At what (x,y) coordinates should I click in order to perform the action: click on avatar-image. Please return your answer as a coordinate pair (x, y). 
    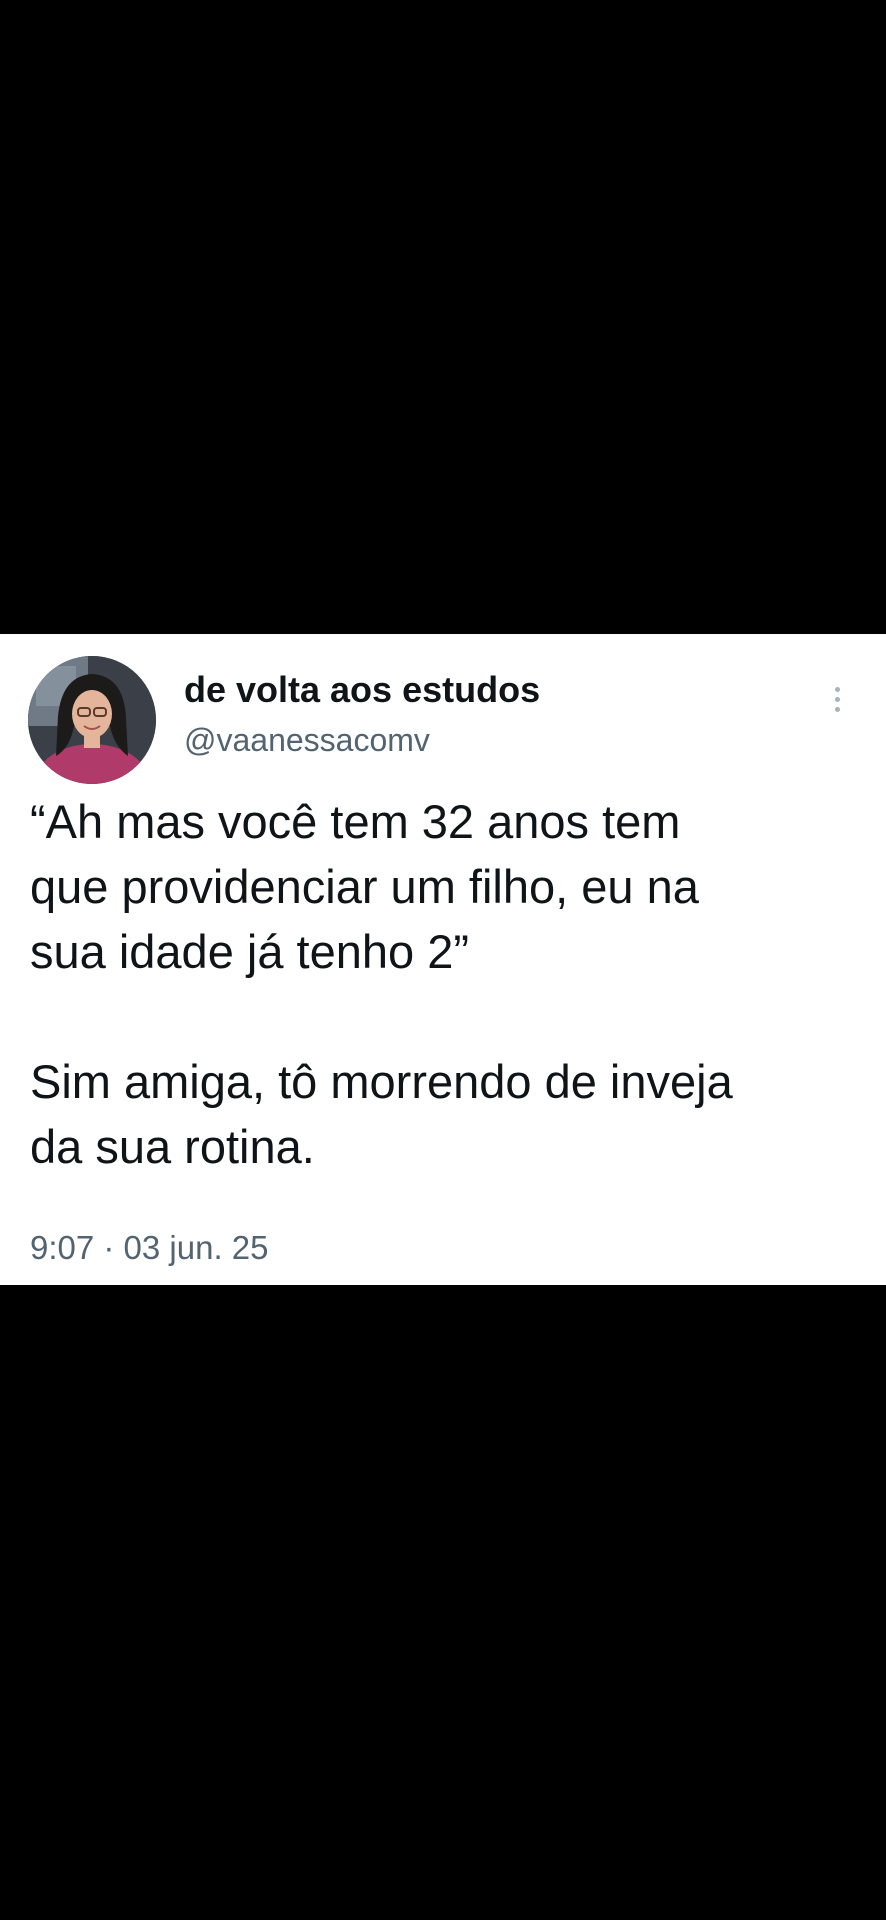
    Looking at the image, I should click on (92, 720).